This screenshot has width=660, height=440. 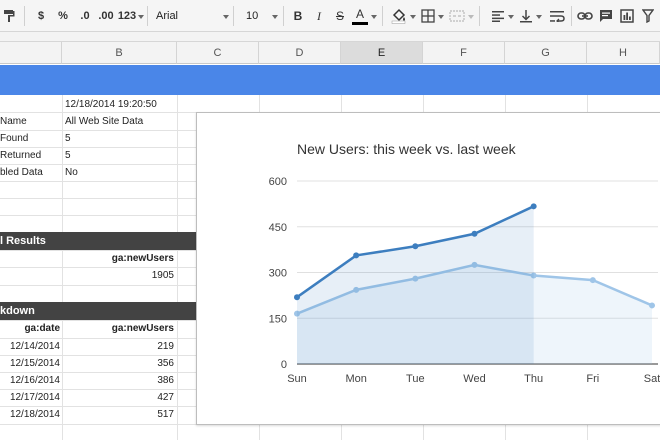 I want to click on vertical-align-bottom-icon, so click(x=526, y=16).